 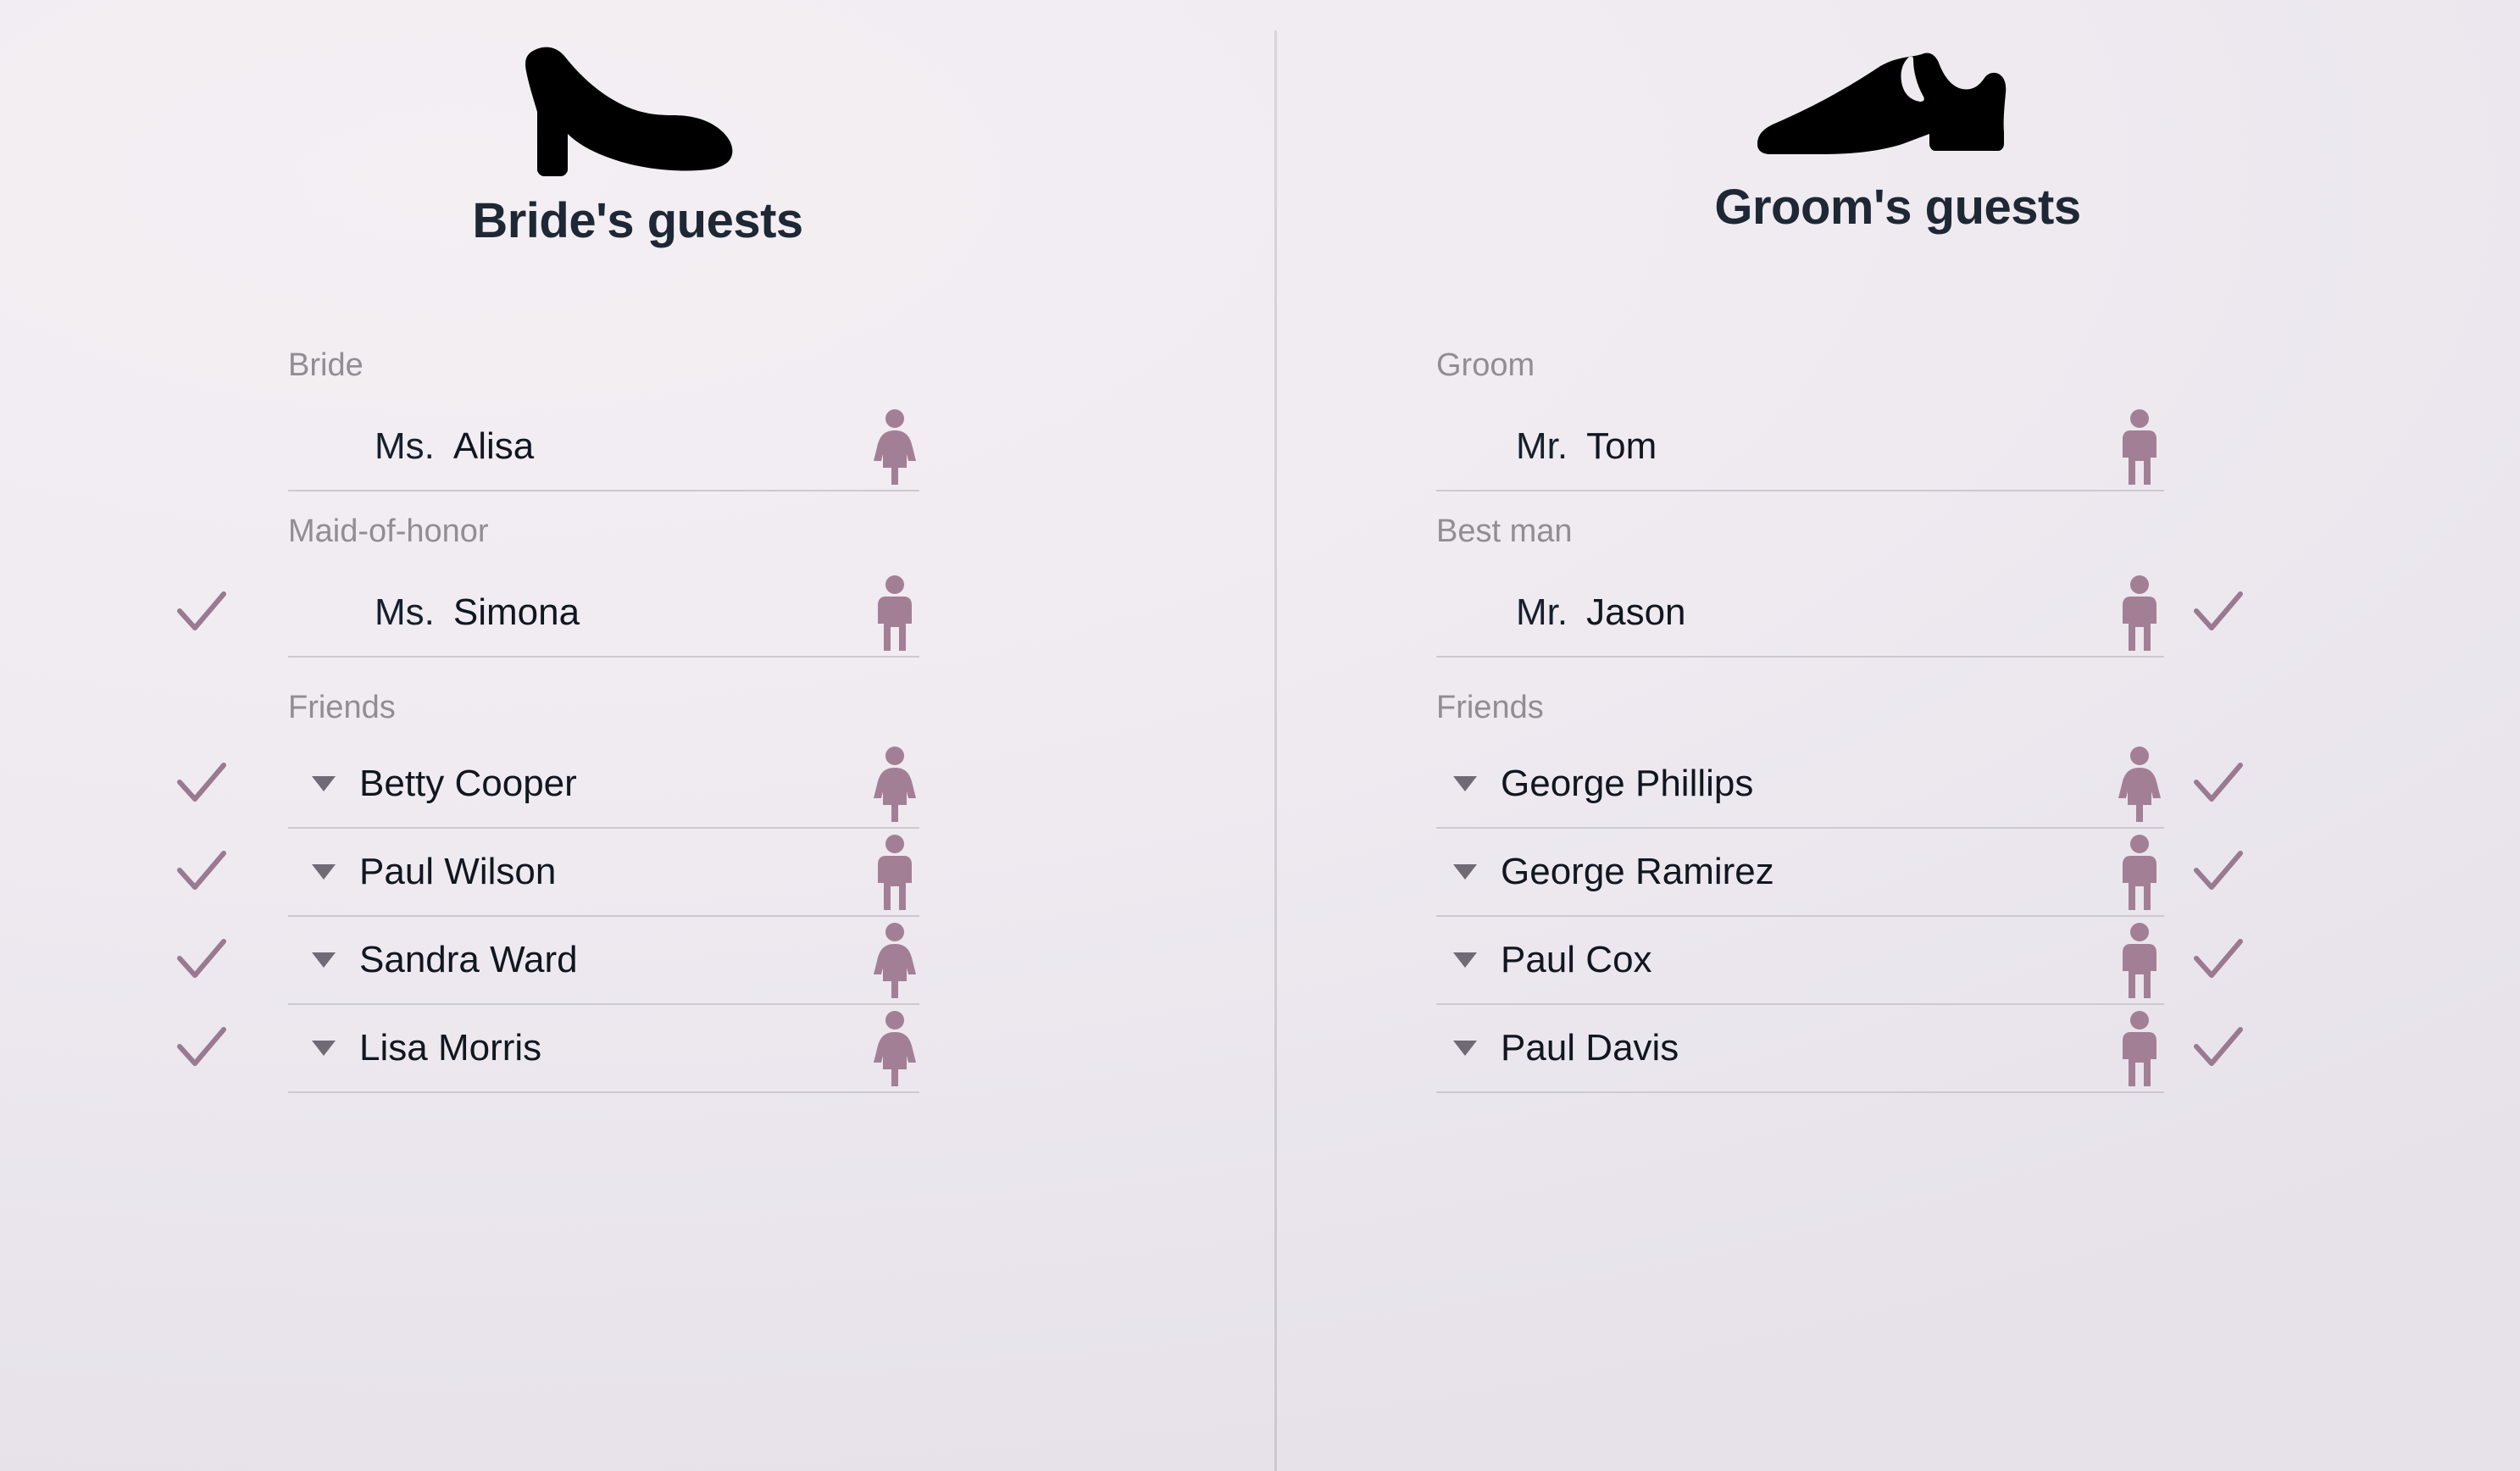 What do you see at coordinates (451, 1048) in the screenshot?
I see `guest-name: Lisa Morris` at bounding box center [451, 1048].